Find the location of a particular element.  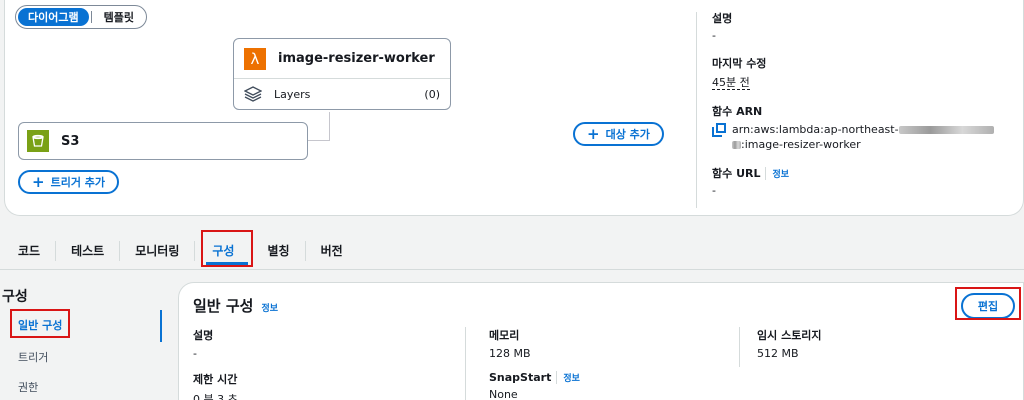

description-label: 설명 is located at coordinates (722, 18).